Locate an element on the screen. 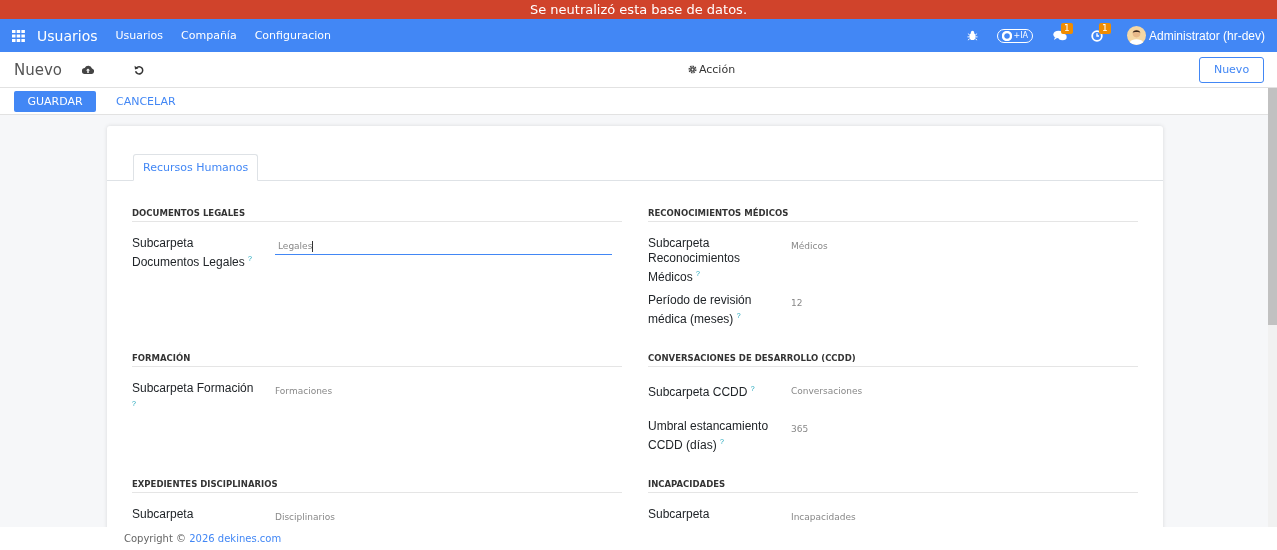  cloud-upload-icon is located at coordinates (88, 69).